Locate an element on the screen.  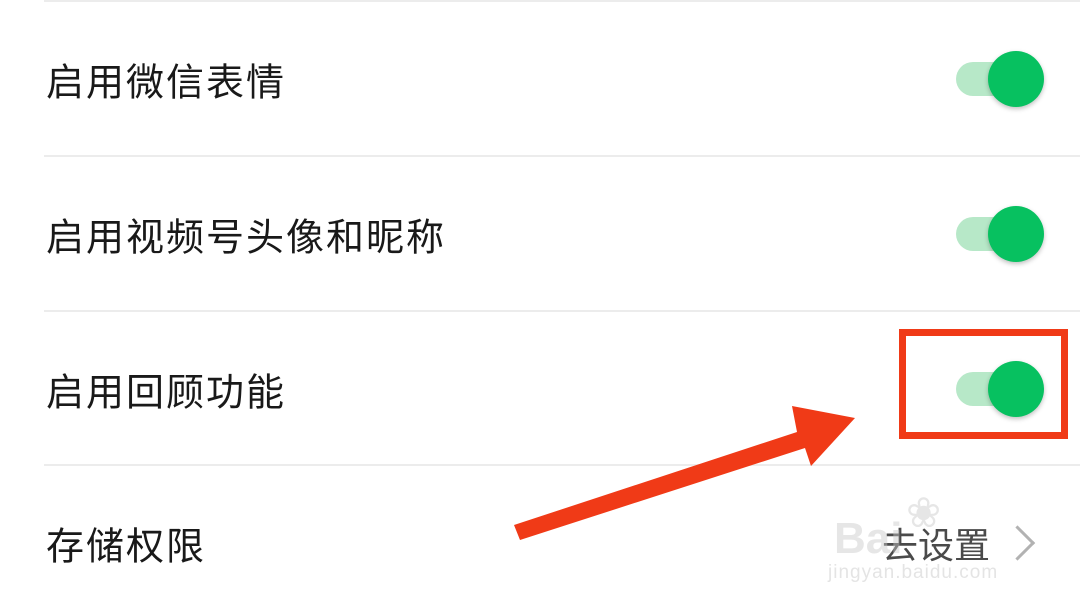
setting-label-channels-avatar: 启用视频号头像和昵称 is located at coordinates (246, 237).